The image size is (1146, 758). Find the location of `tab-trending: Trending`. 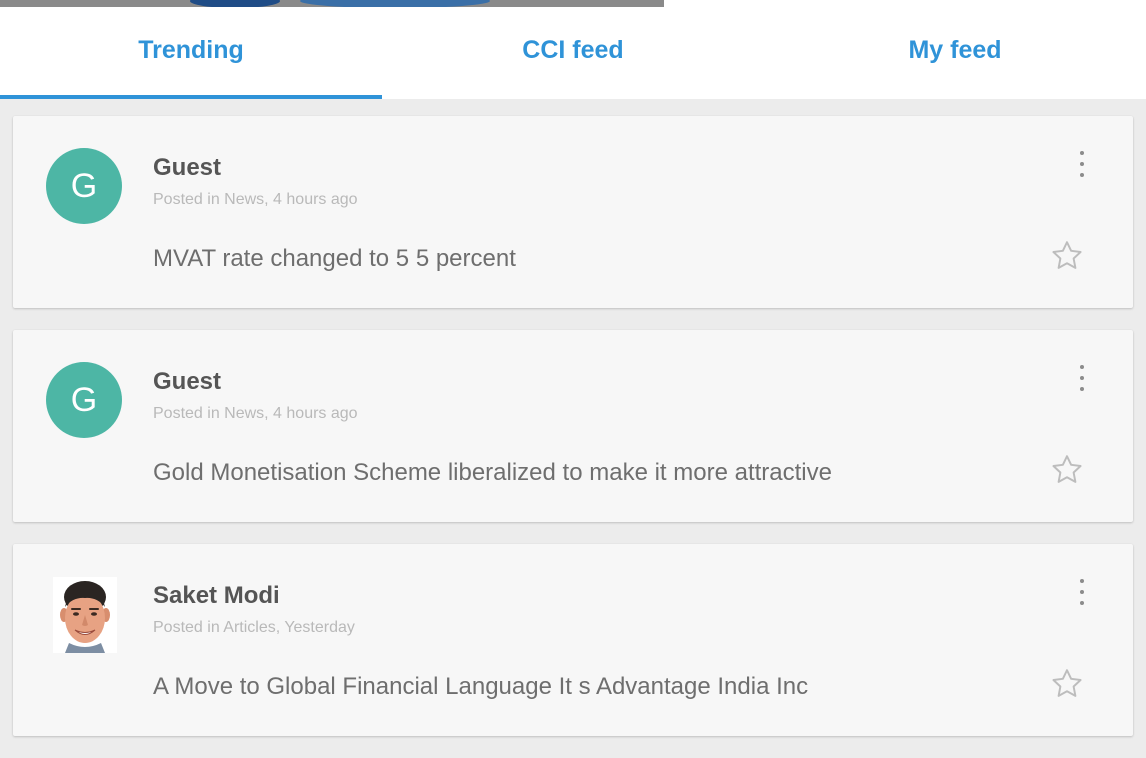

tab-trending: Trending is located at coordinates (191, 53).